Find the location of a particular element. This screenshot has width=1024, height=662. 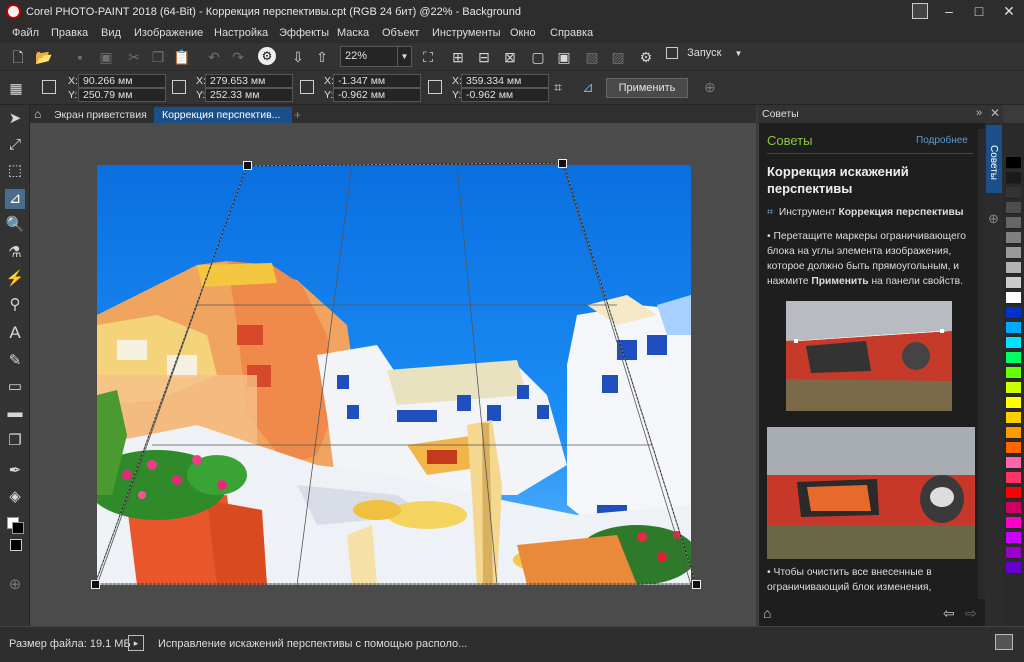

forward-arrow-icon: ⇨ is located at coordinates (971, 613).